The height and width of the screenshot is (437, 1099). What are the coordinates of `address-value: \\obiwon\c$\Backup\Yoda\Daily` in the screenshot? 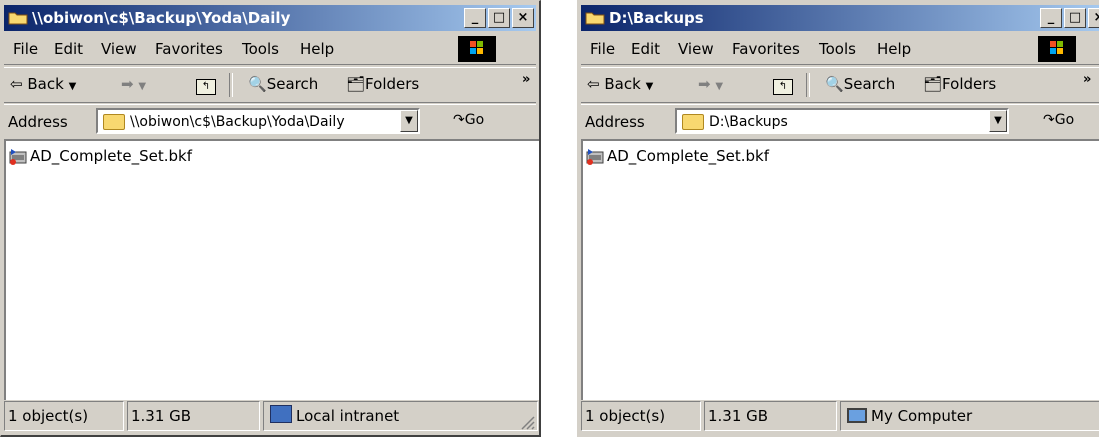 It's located at (237, 122).